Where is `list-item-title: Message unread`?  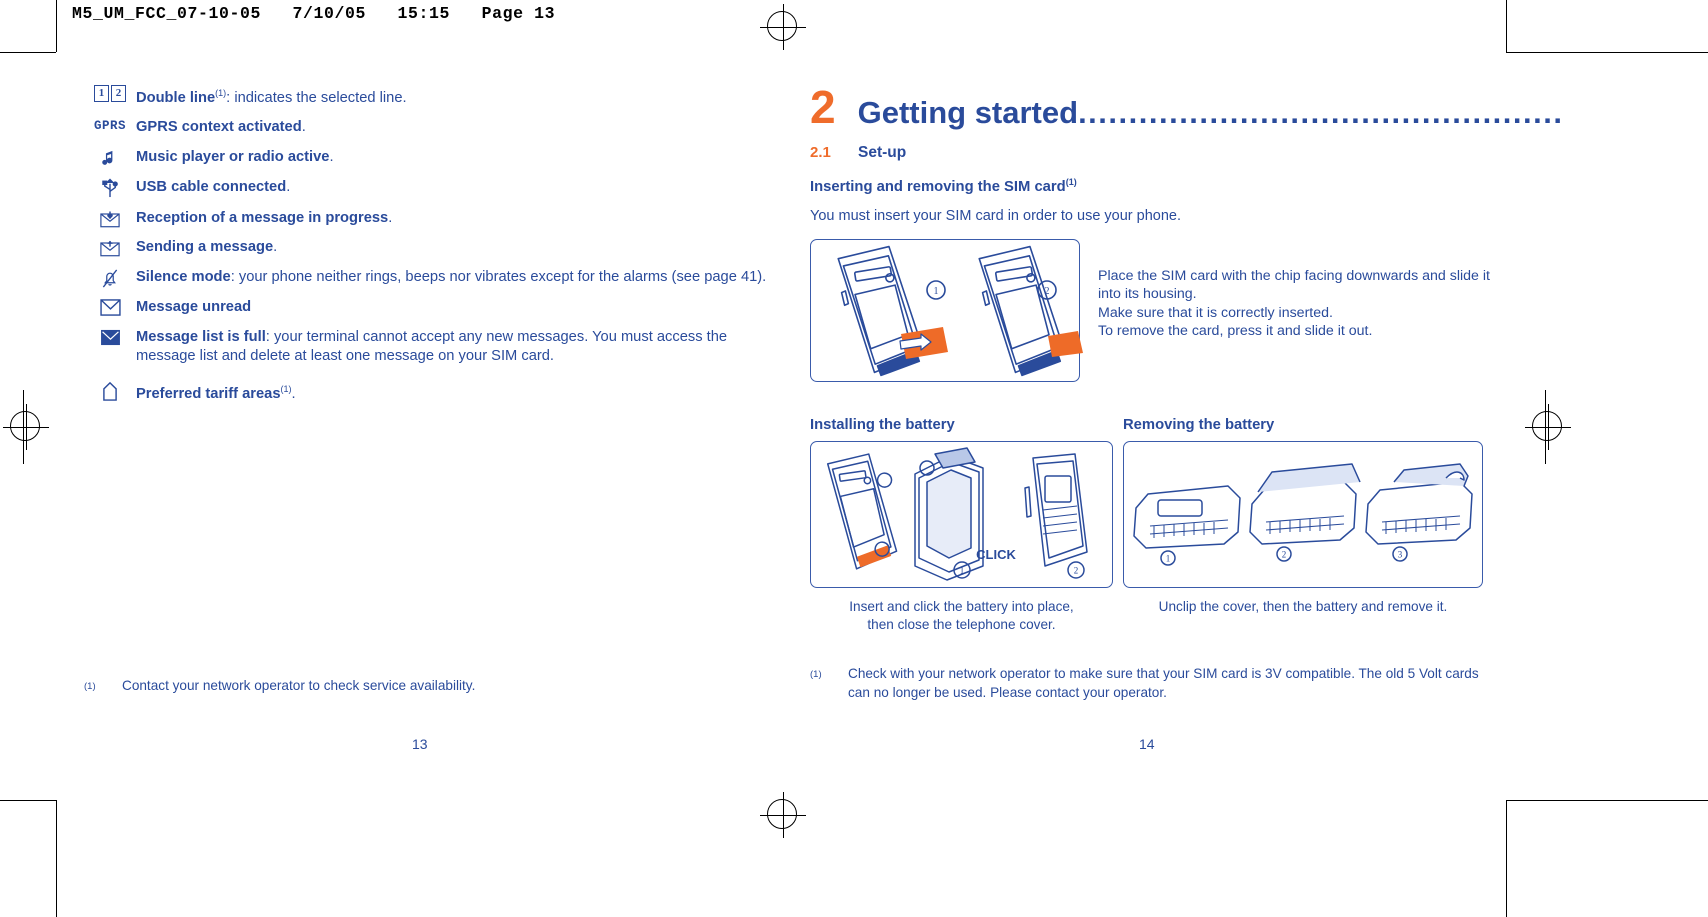 list-item-title: Message unread is located at coordinates (194, 307).